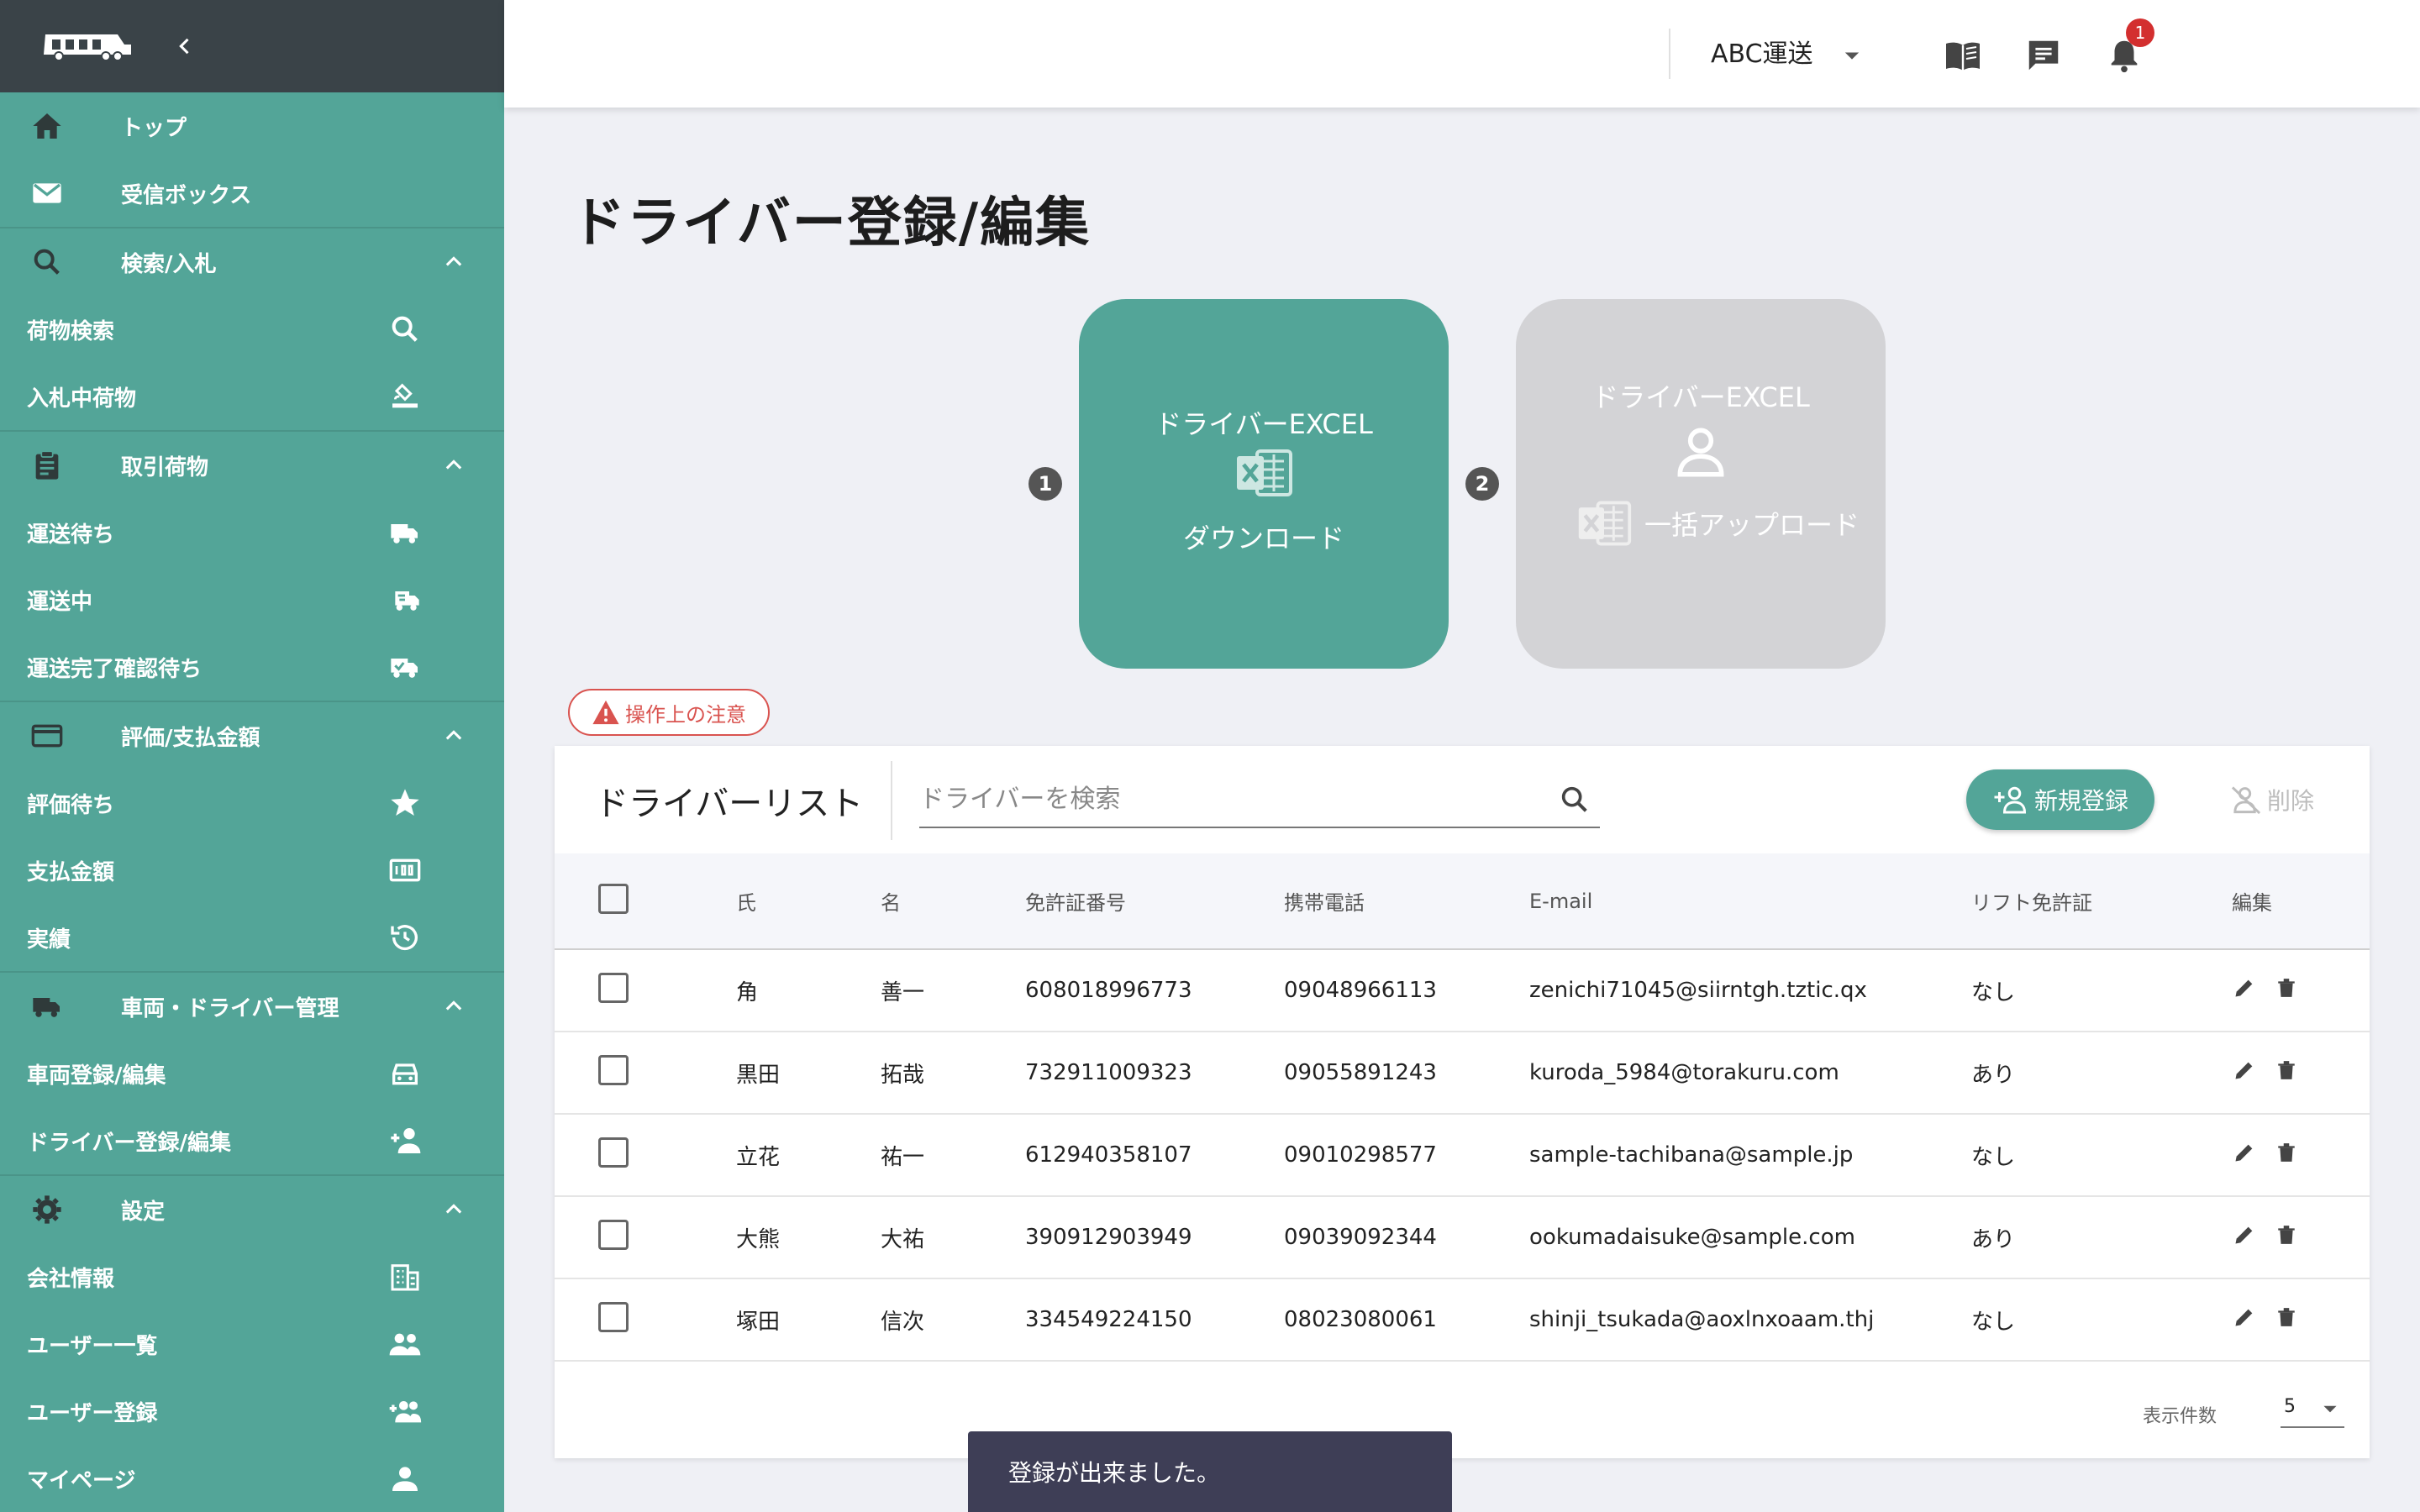 This screenshot has width=2420, height=1512. What do you see at coordinates (1762, 55) in the screenshot?
I see `company-name: ABC運送` at bounding box center [1762, 55].